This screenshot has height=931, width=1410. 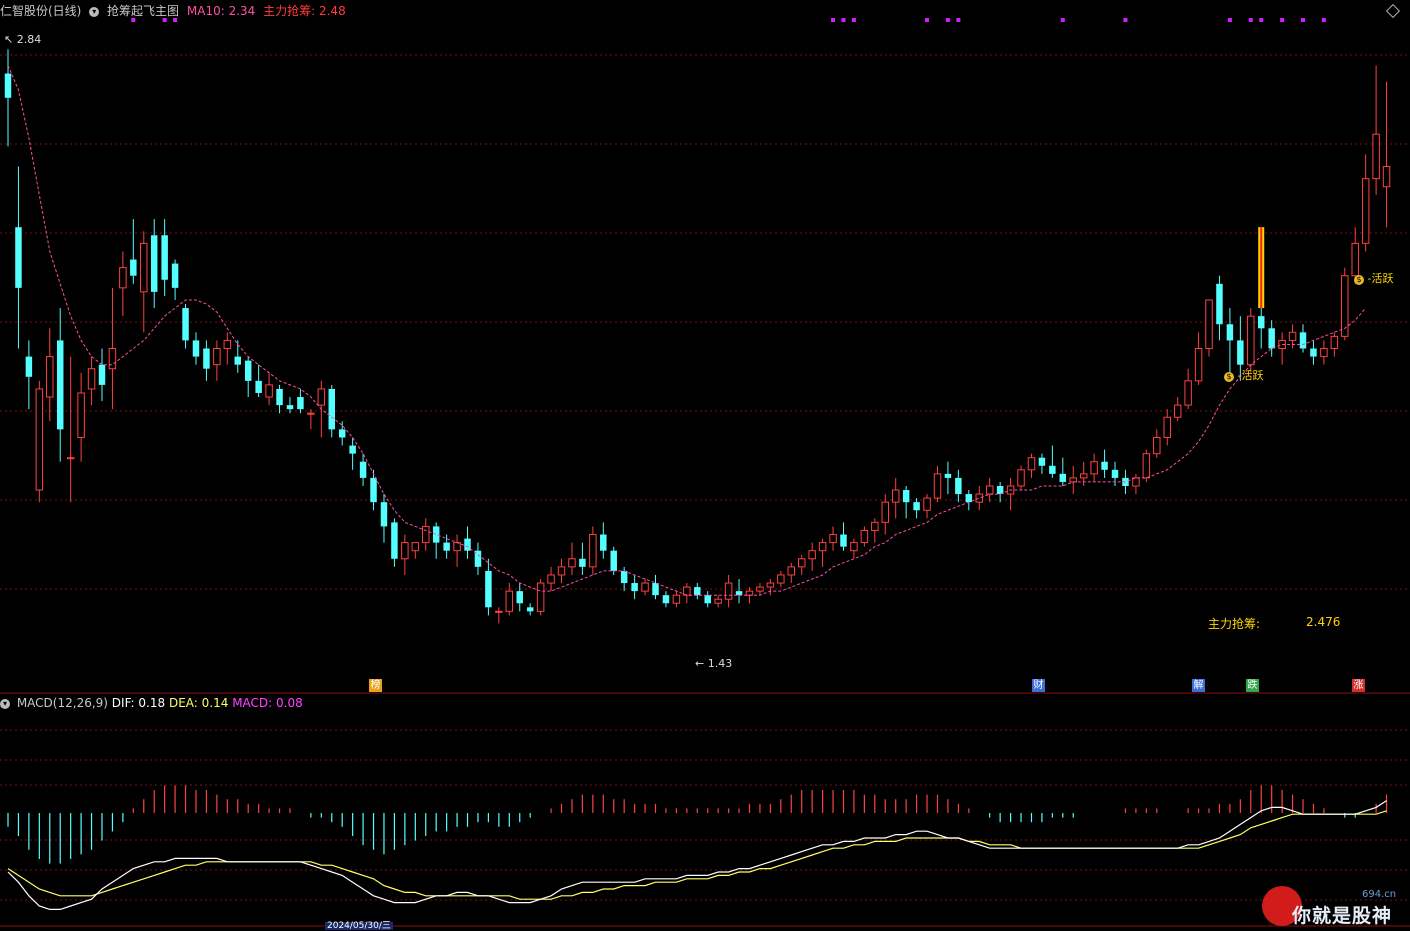 I want to click on zhuli-label: 主力抢筹:, so click(x=1234, y=624).